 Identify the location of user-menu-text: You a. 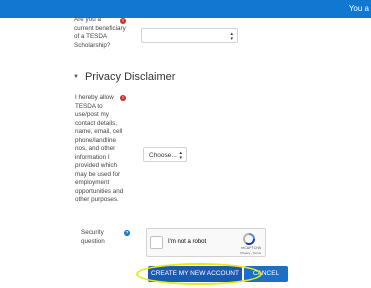
(359, 8).